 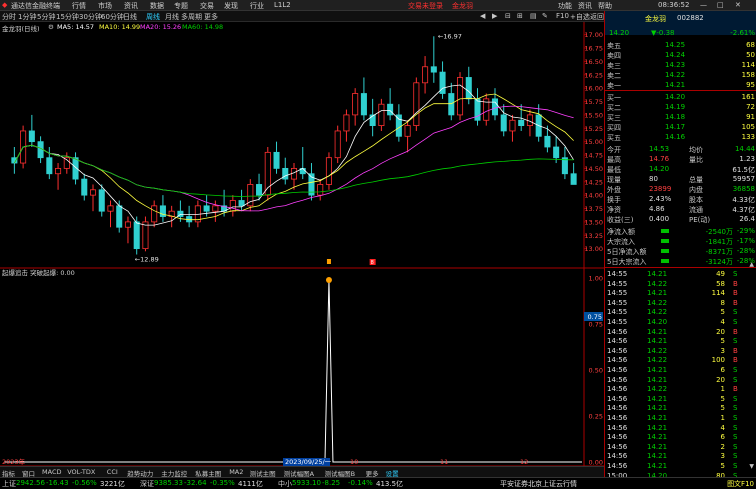 What do you see at coordinates (520, 16) in the screenshot?
I see `zoom-in-icon: ⊞` at bounding box center [520, 16].